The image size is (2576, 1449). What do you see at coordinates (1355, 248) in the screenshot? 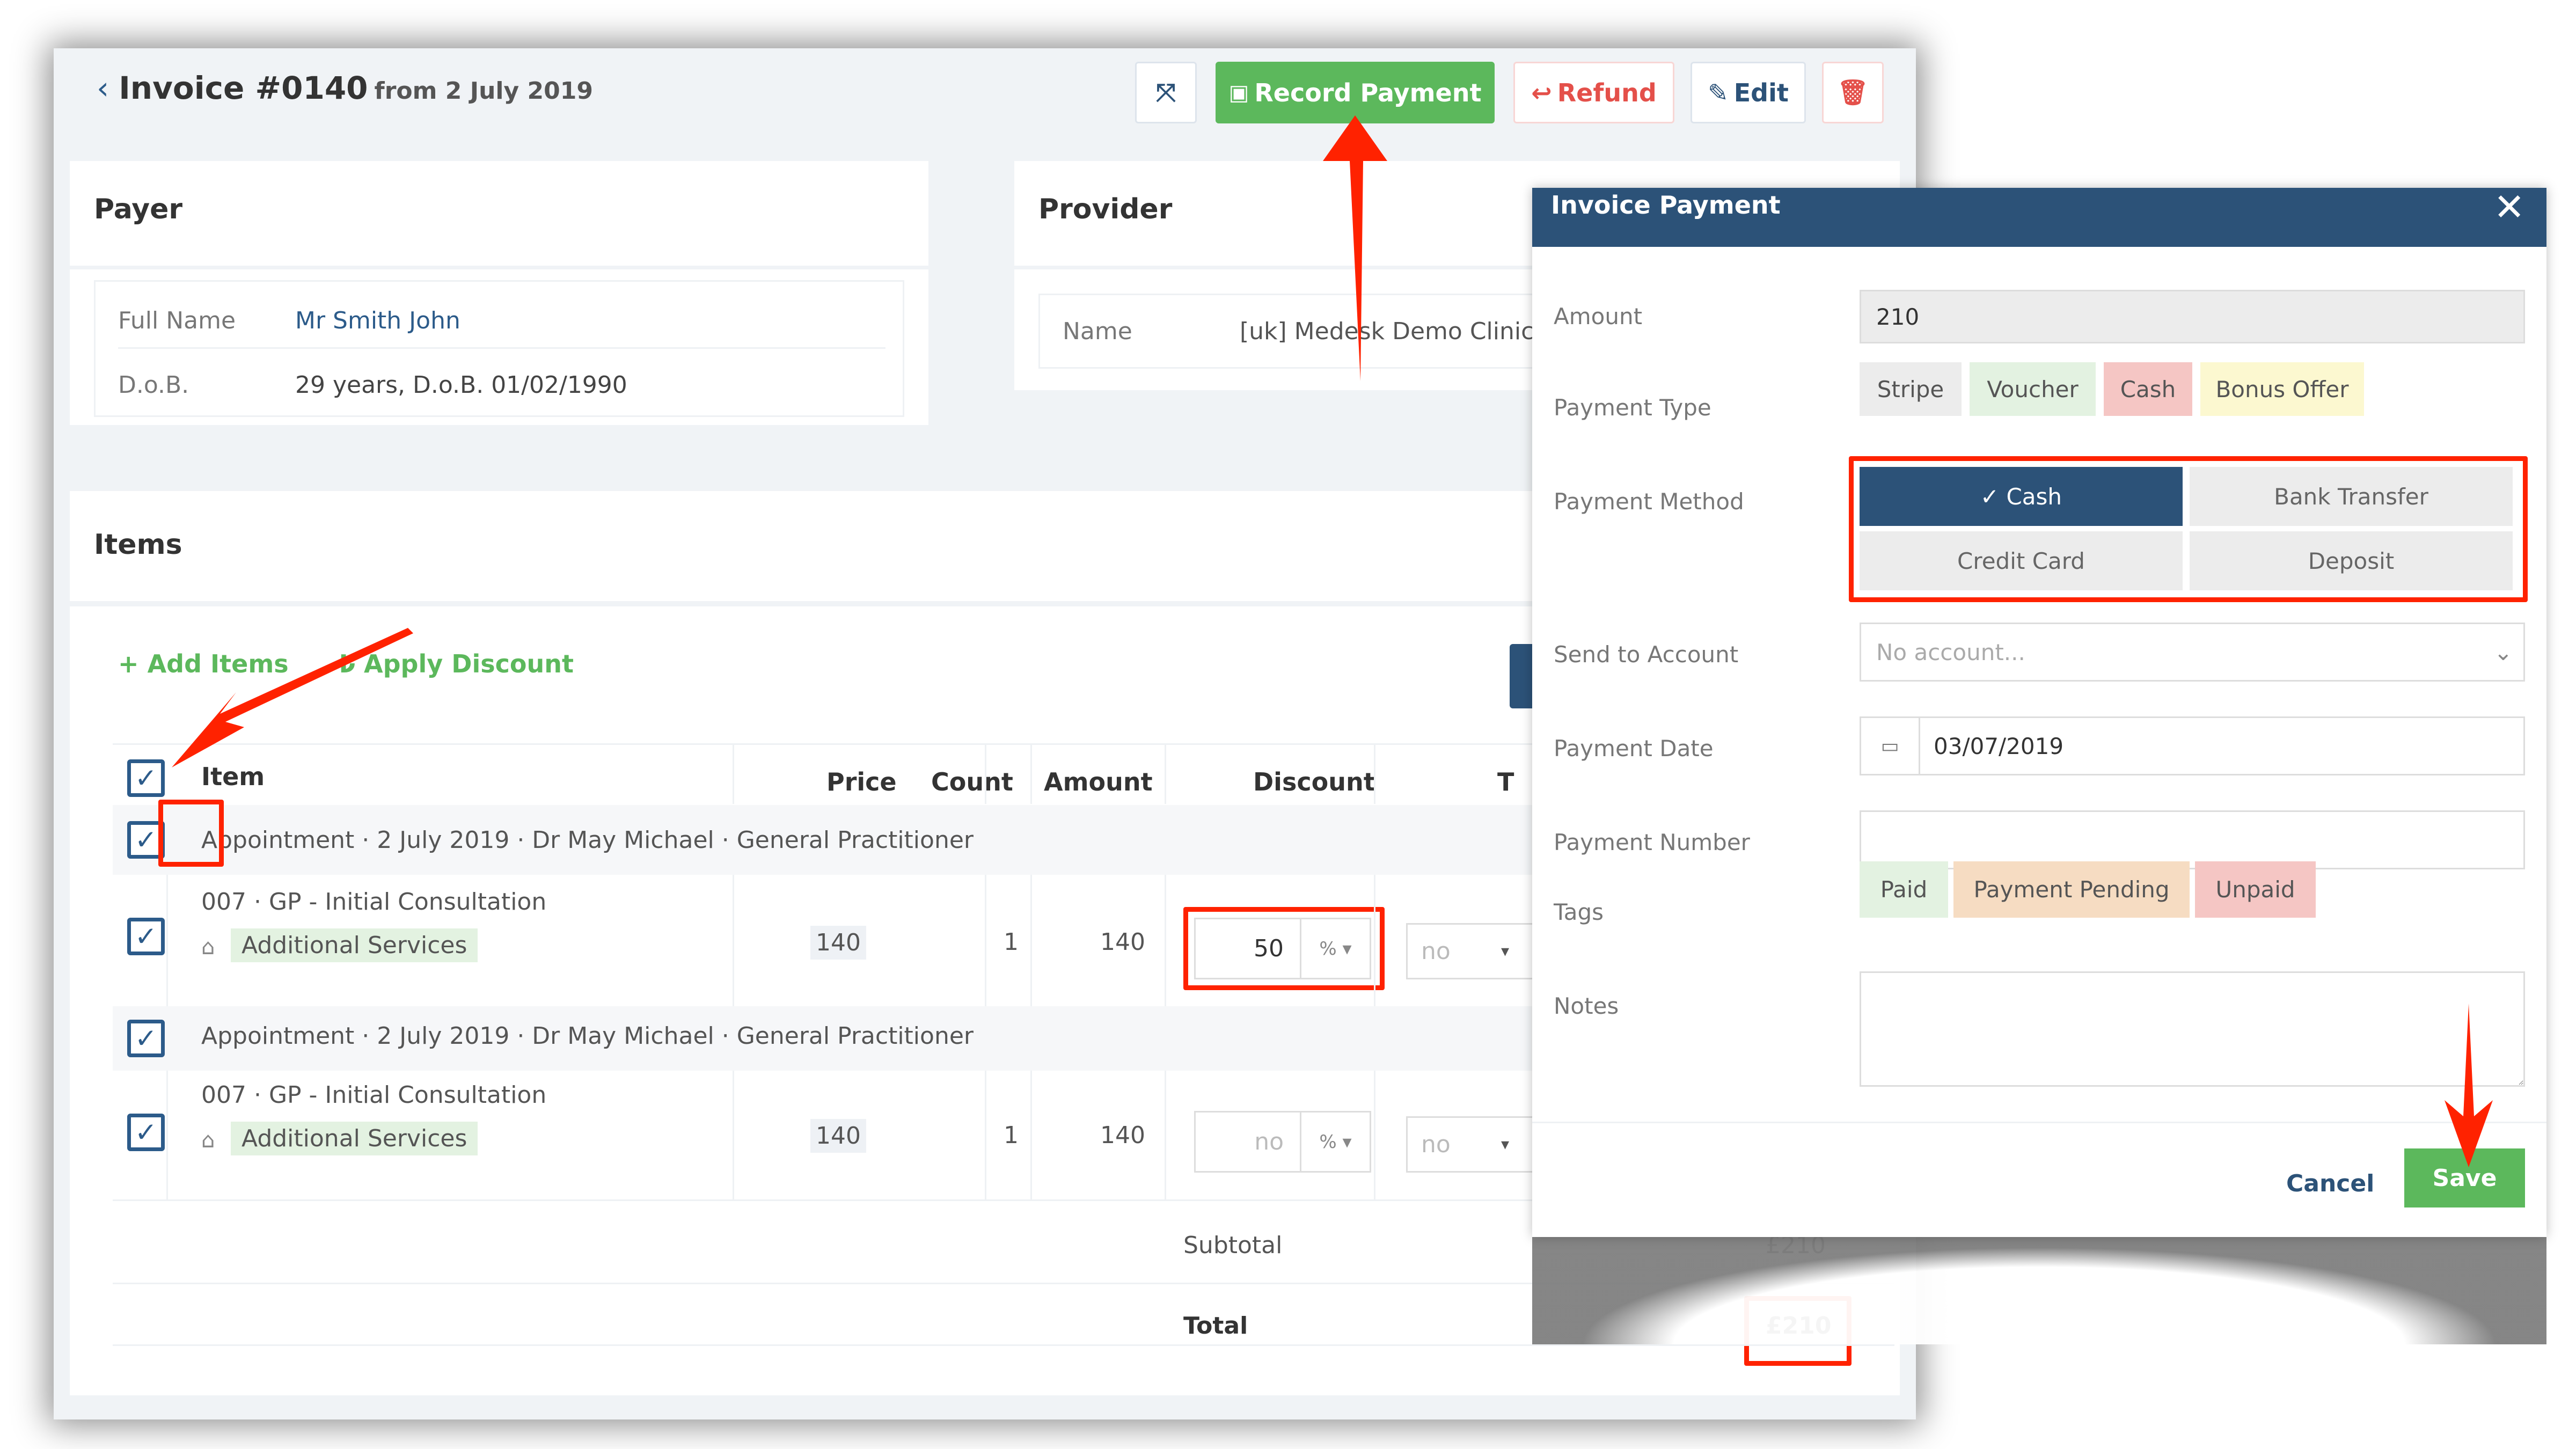
I see `arrow-up-to-record-payment` at bounding box center [1355, 248].